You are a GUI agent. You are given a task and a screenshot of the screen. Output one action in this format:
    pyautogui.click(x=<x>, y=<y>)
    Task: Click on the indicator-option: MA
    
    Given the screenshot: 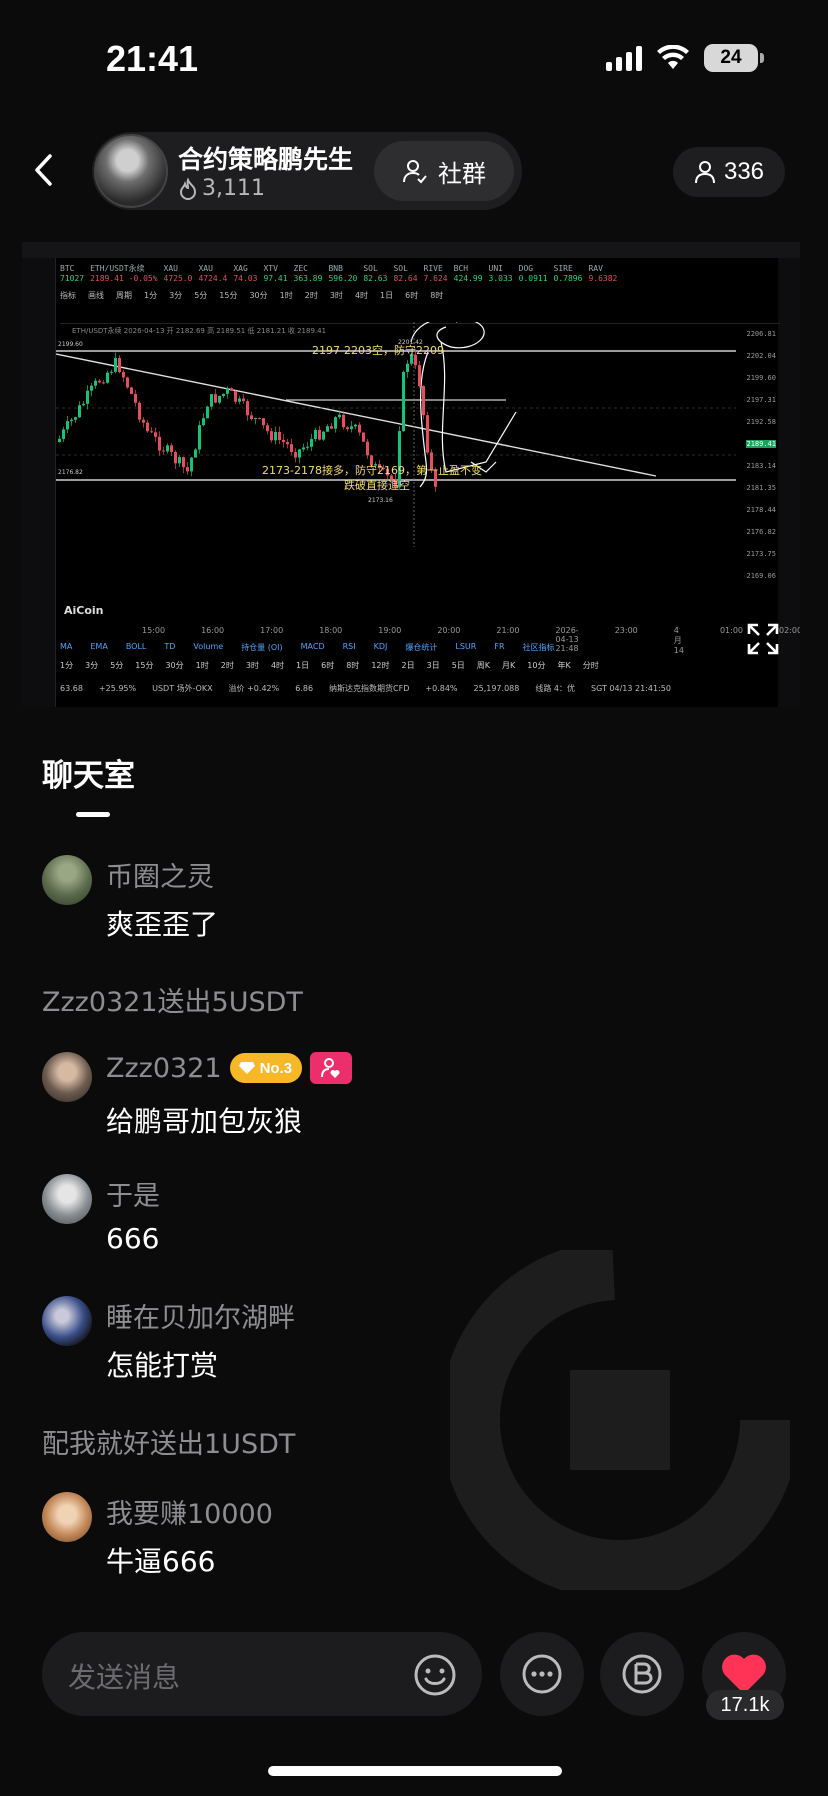 What is the action you would take?
    pyautogui.click(x=66, y=650)
    